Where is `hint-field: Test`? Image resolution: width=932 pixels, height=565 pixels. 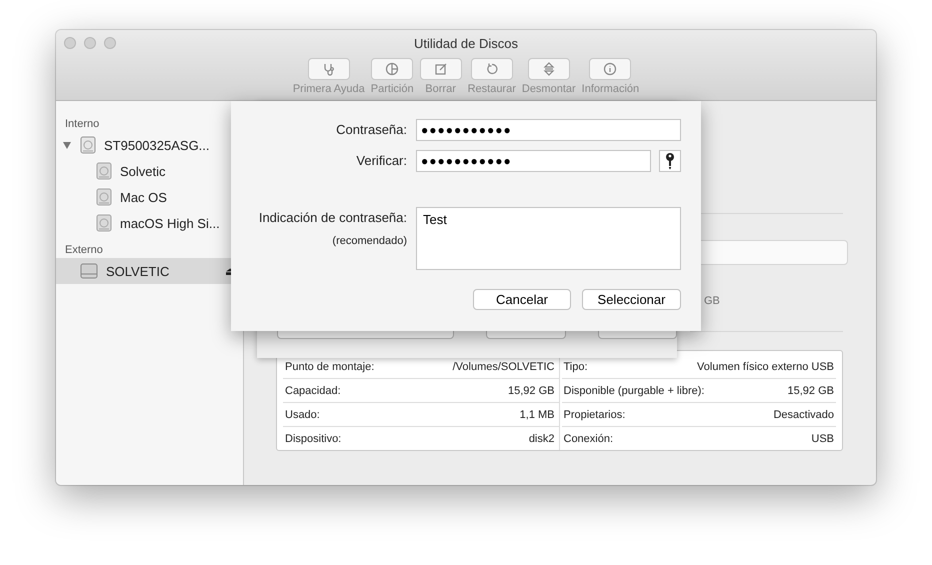
hint-field: Test is located at coordinates (548, 238).